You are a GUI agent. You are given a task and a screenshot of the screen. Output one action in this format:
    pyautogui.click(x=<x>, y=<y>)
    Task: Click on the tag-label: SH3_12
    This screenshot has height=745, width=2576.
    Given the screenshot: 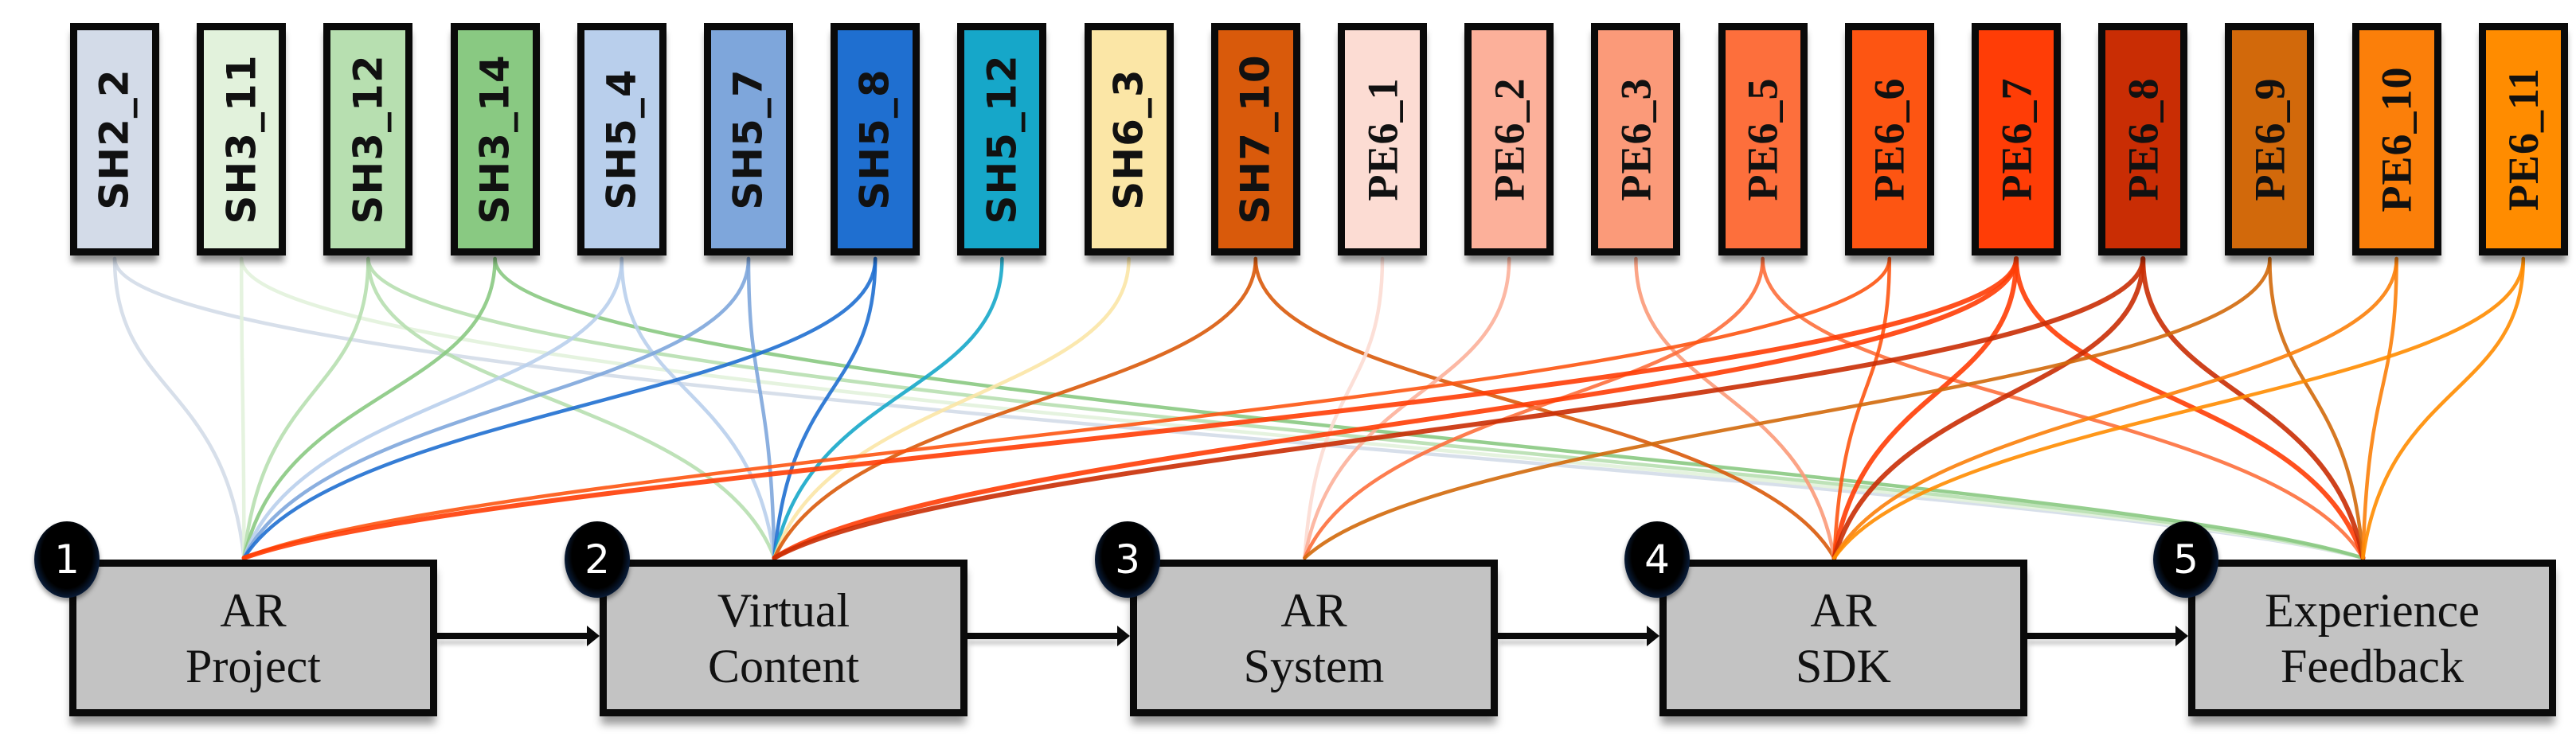 What is the action you would take?
    pyautogui.click(x=369, y=139)
    